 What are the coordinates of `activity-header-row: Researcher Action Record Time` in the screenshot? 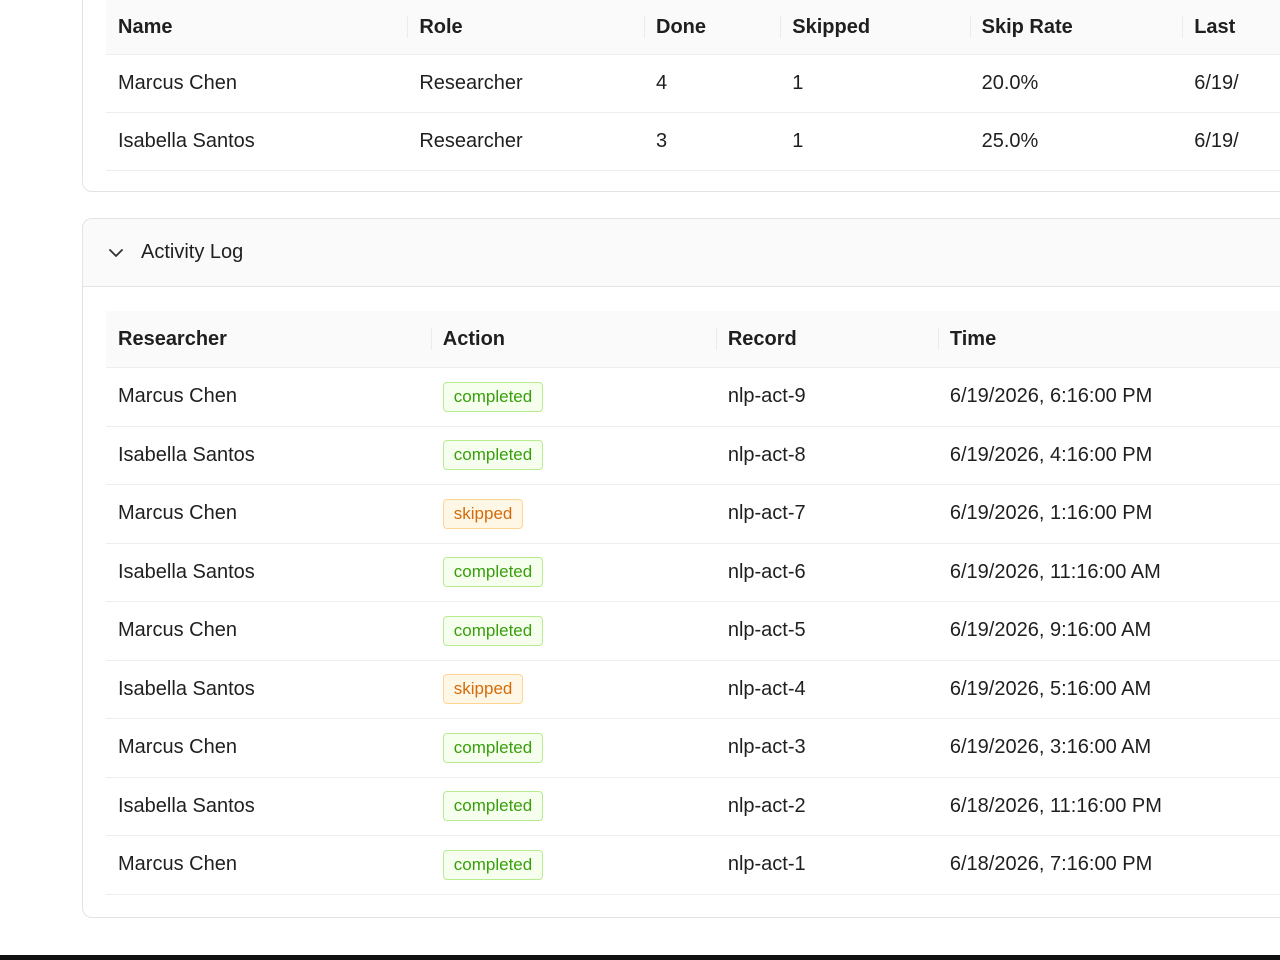 It's located at (693, 339).